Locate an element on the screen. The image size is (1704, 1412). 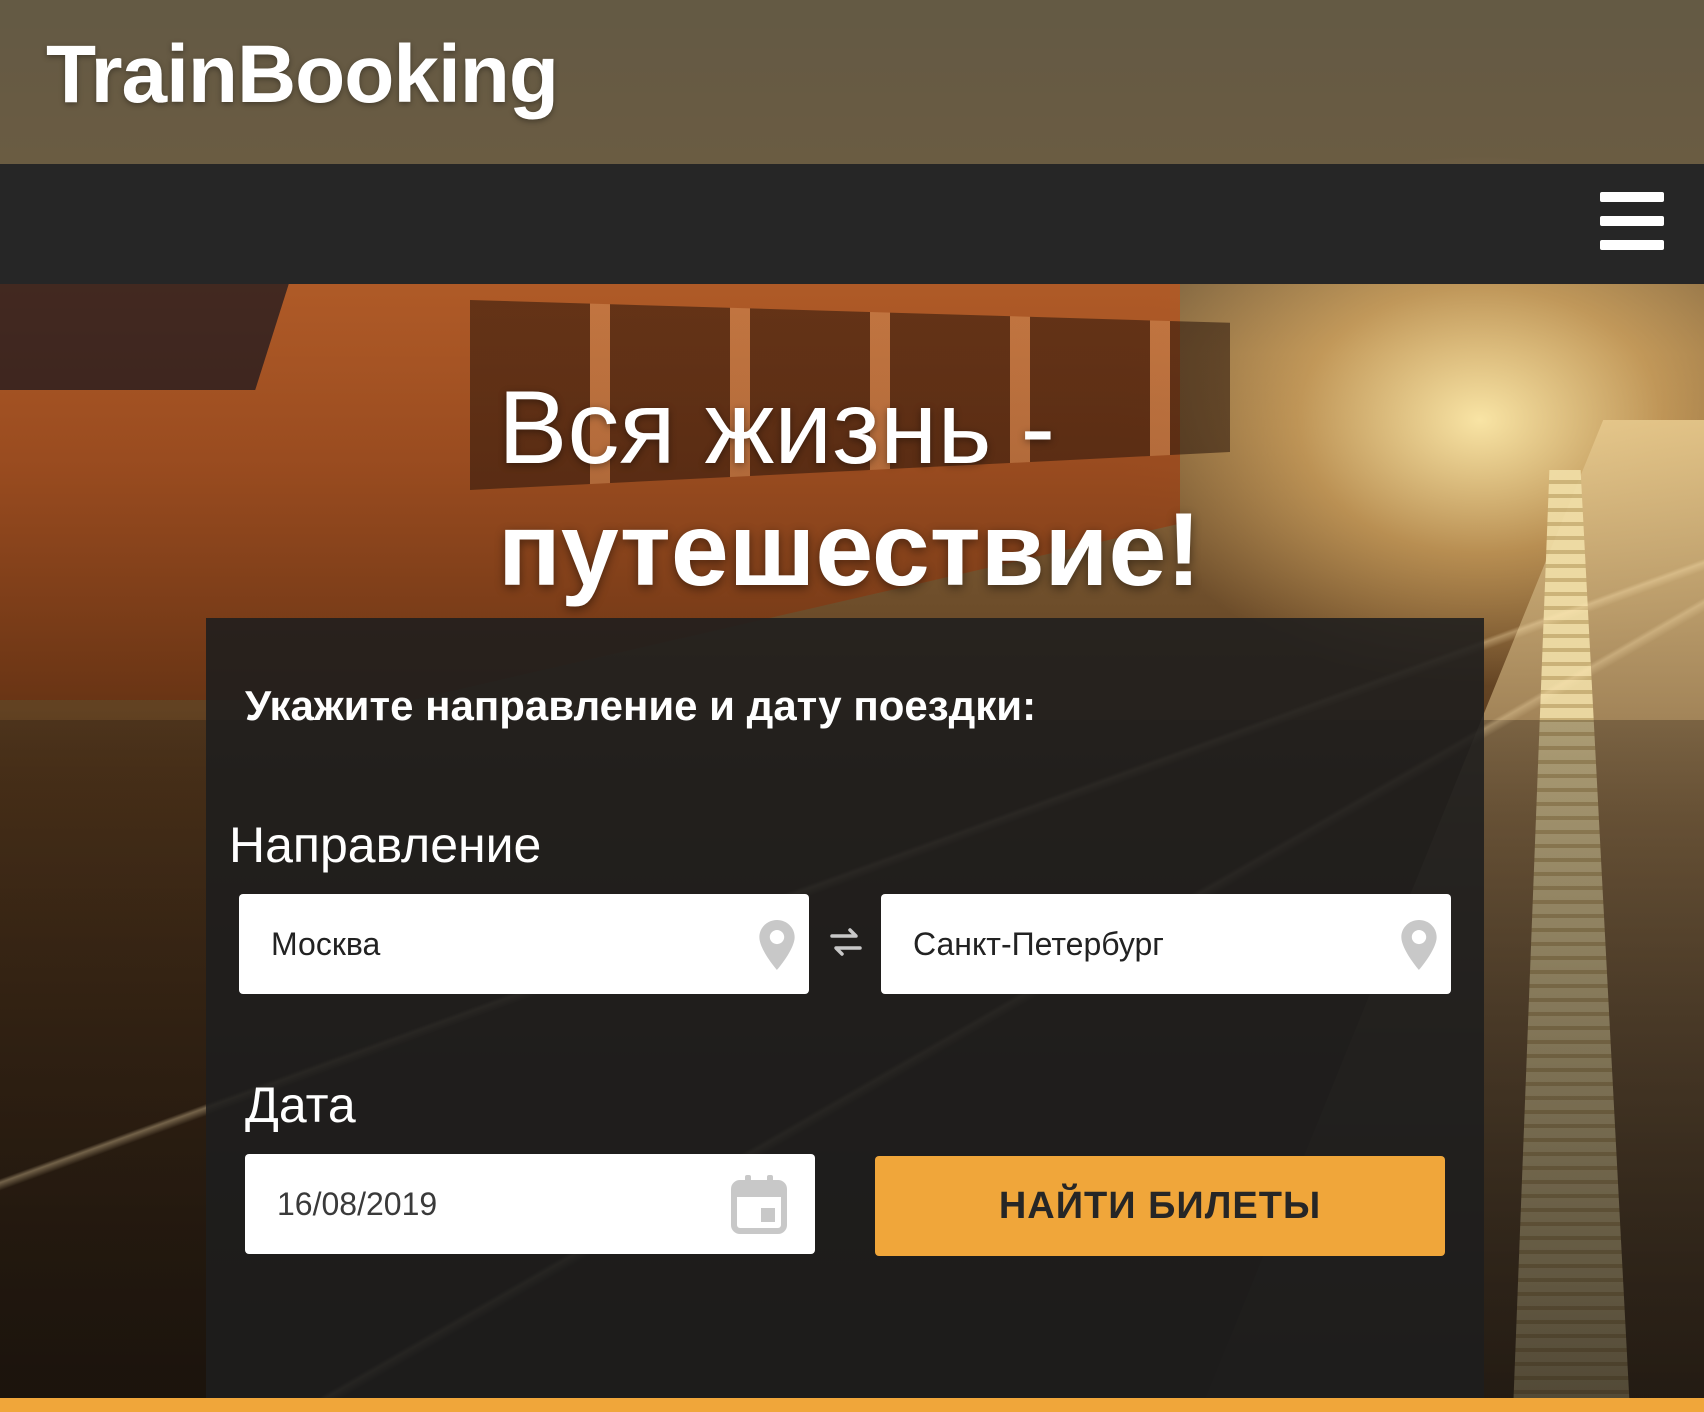
hamburger-menu-icon is located at coordinates (1632, 221).